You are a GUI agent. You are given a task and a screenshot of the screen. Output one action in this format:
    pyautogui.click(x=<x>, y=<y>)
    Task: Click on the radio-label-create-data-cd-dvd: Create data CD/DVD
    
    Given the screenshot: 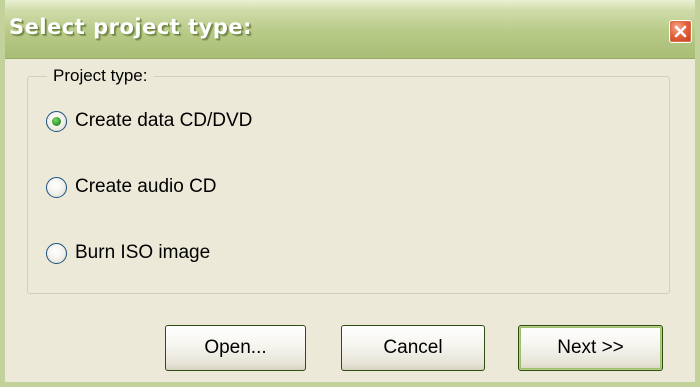 What is the action you would take?
    pyautogui.click(x=163, y=121)
    